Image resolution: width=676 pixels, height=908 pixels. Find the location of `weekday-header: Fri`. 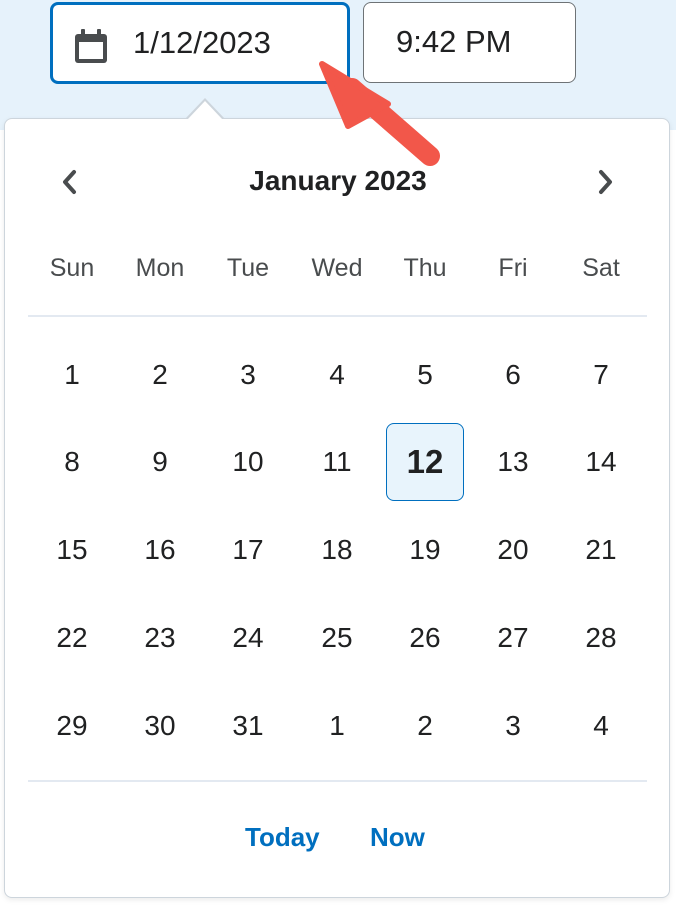

weekday-header: Fri is located at coordinates (513, 268).